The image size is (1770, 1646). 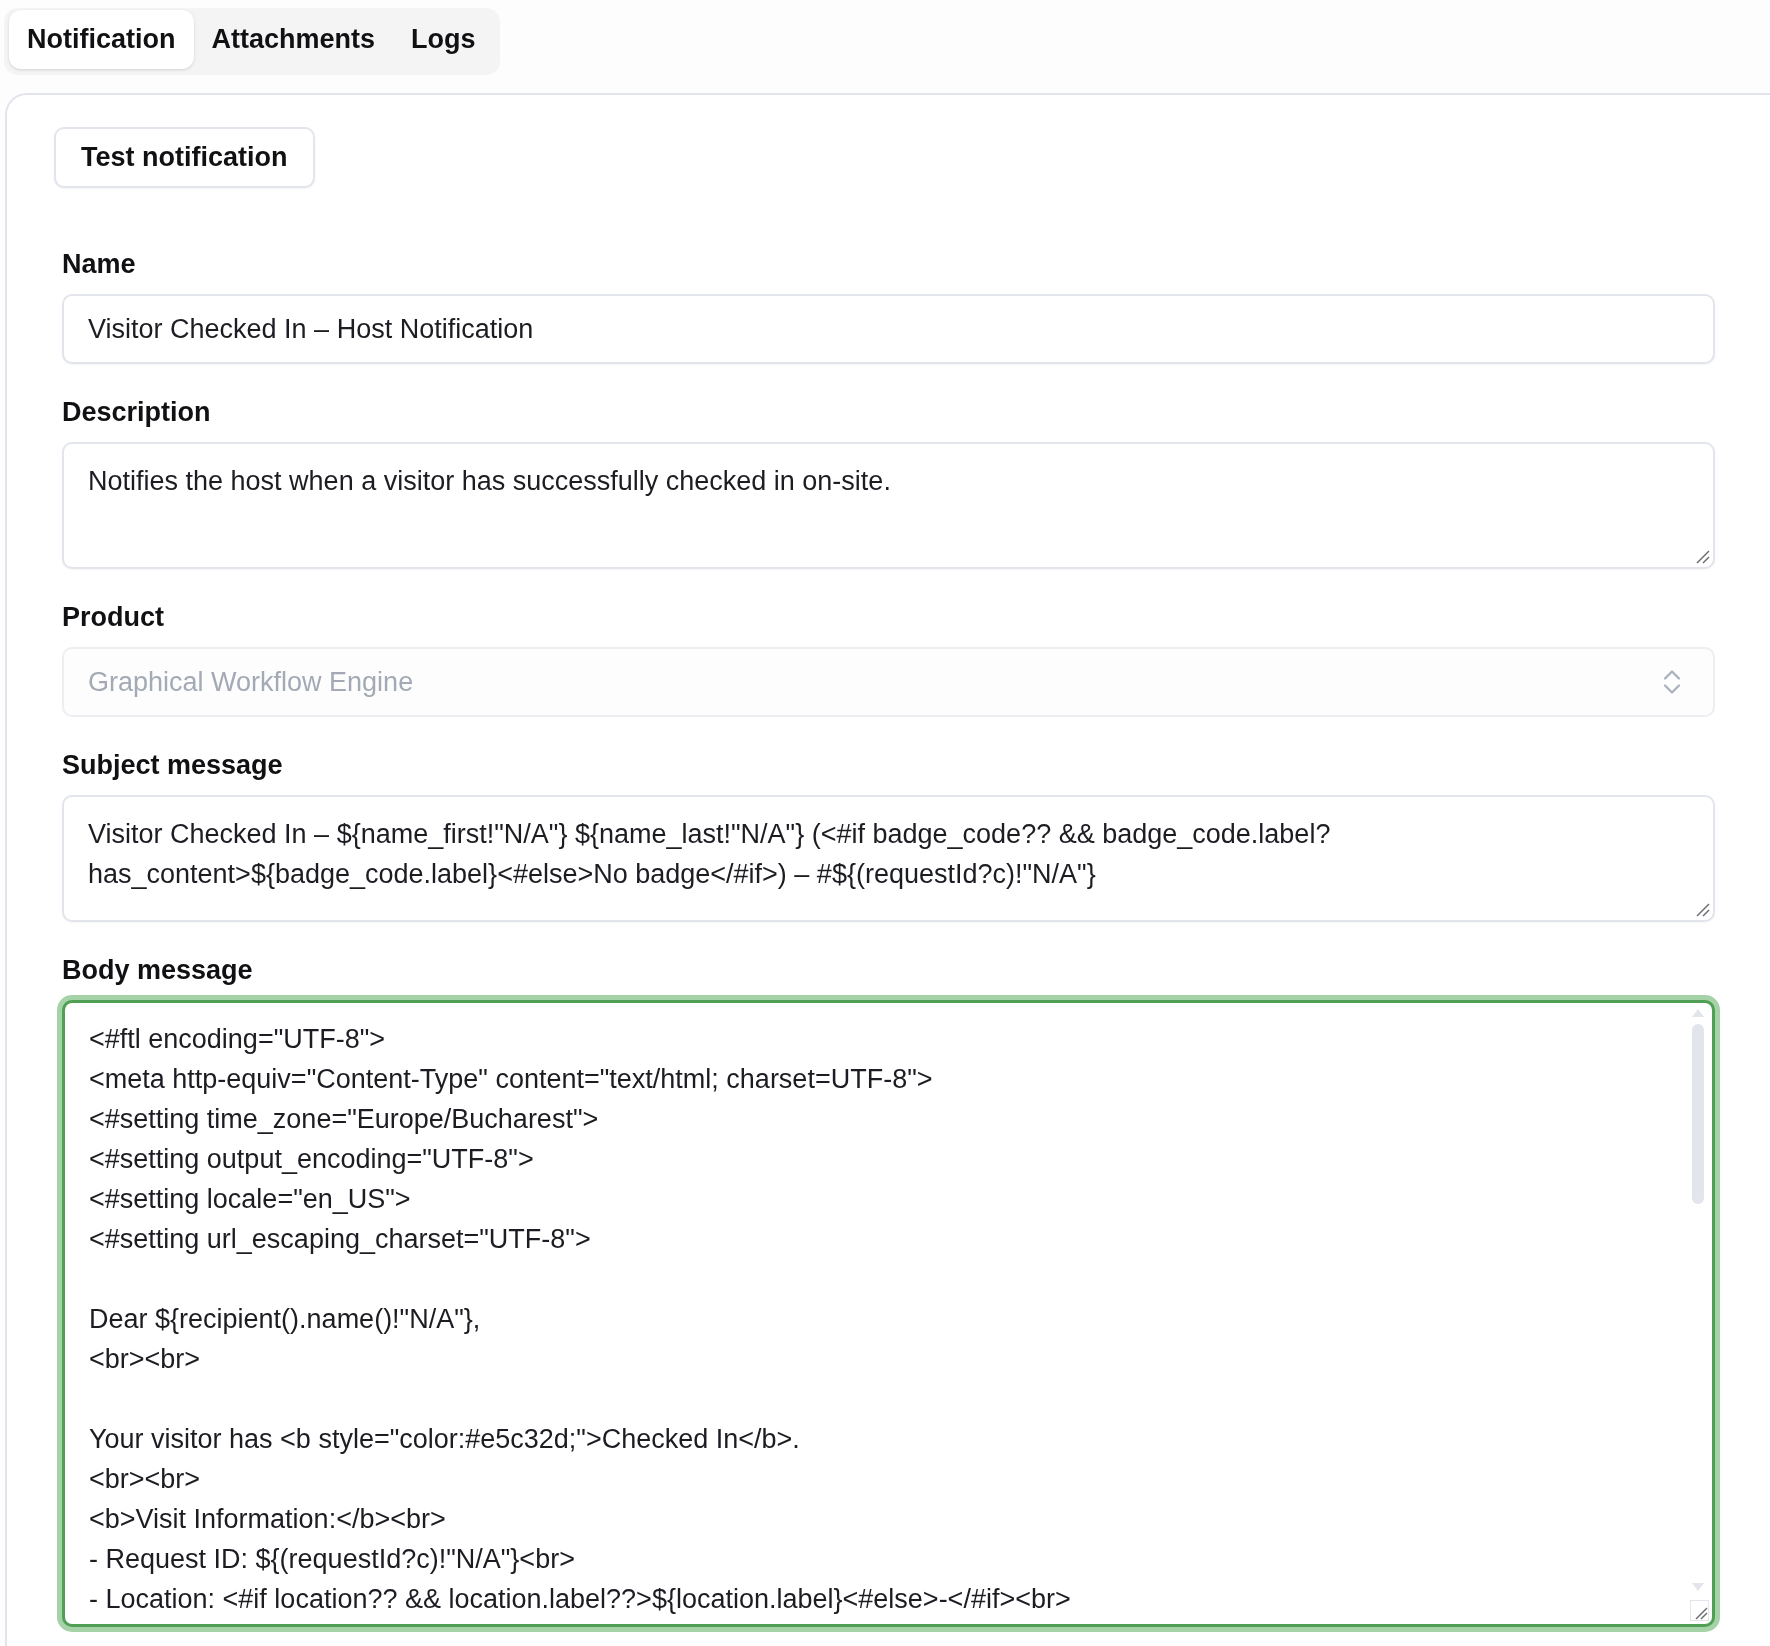 I want to click on field-label: Subject message, so click(x=172, y=765).